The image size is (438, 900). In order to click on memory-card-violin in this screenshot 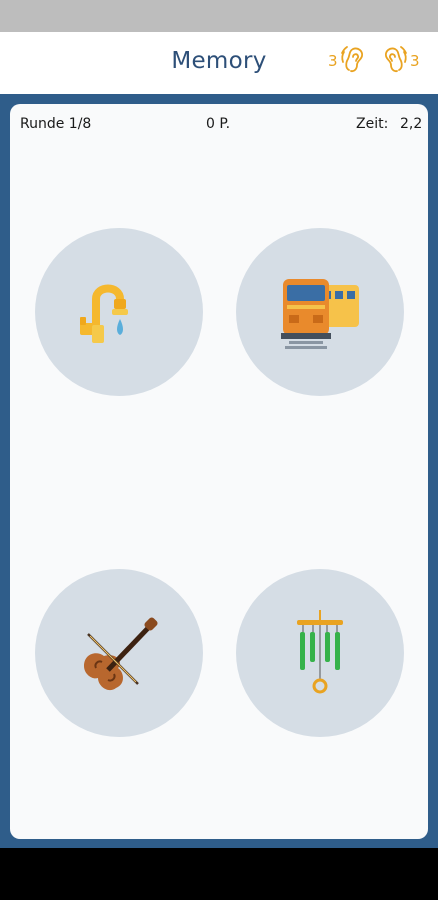, I will do `click(119, 653)`.